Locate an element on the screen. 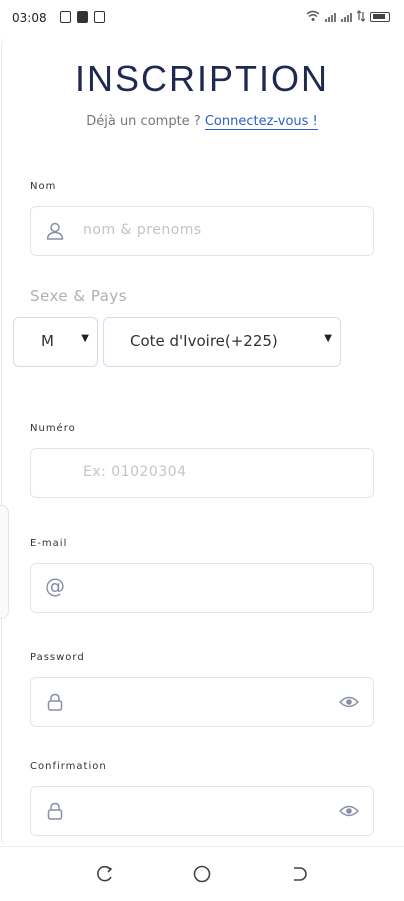 Image resolution: width=404 pixels, height=901 pixels. sexe-select: M ▼ is located at coordinates (55, 342).